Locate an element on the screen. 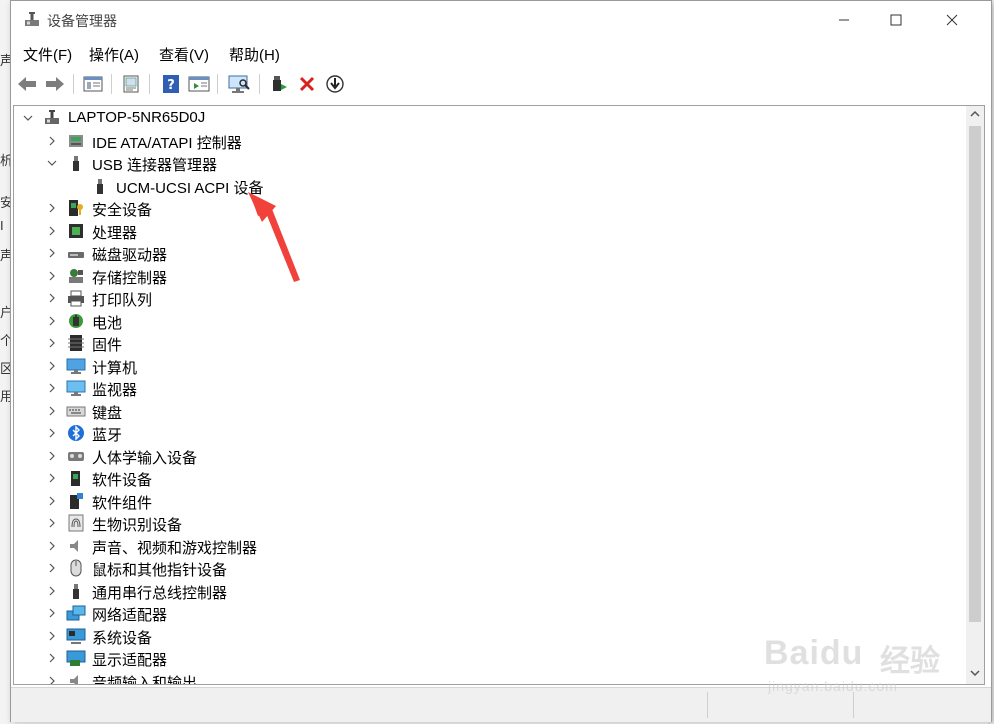 Image resolution: width=994 pixels, height=724 pixels. minimize-button is located at coordinates (844, 20).